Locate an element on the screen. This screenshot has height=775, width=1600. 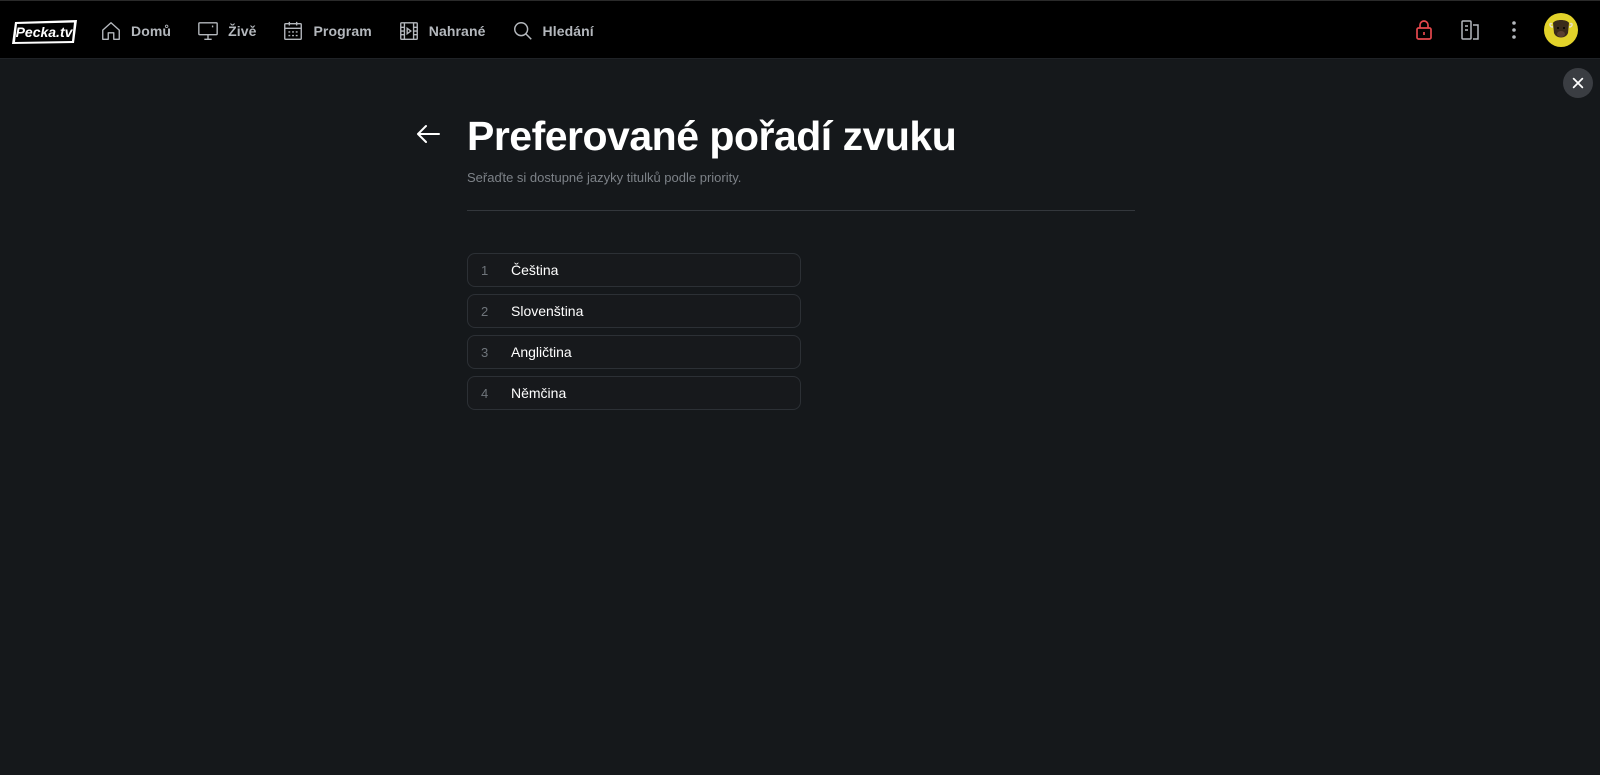
user-avatar is located at coordinates (1561, 30).